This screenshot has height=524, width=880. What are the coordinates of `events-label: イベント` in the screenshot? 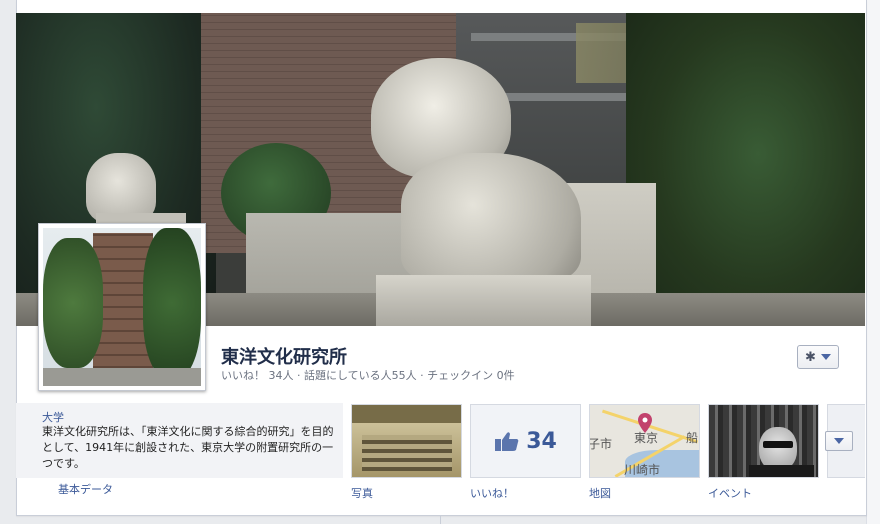 It's located at (730, 493).